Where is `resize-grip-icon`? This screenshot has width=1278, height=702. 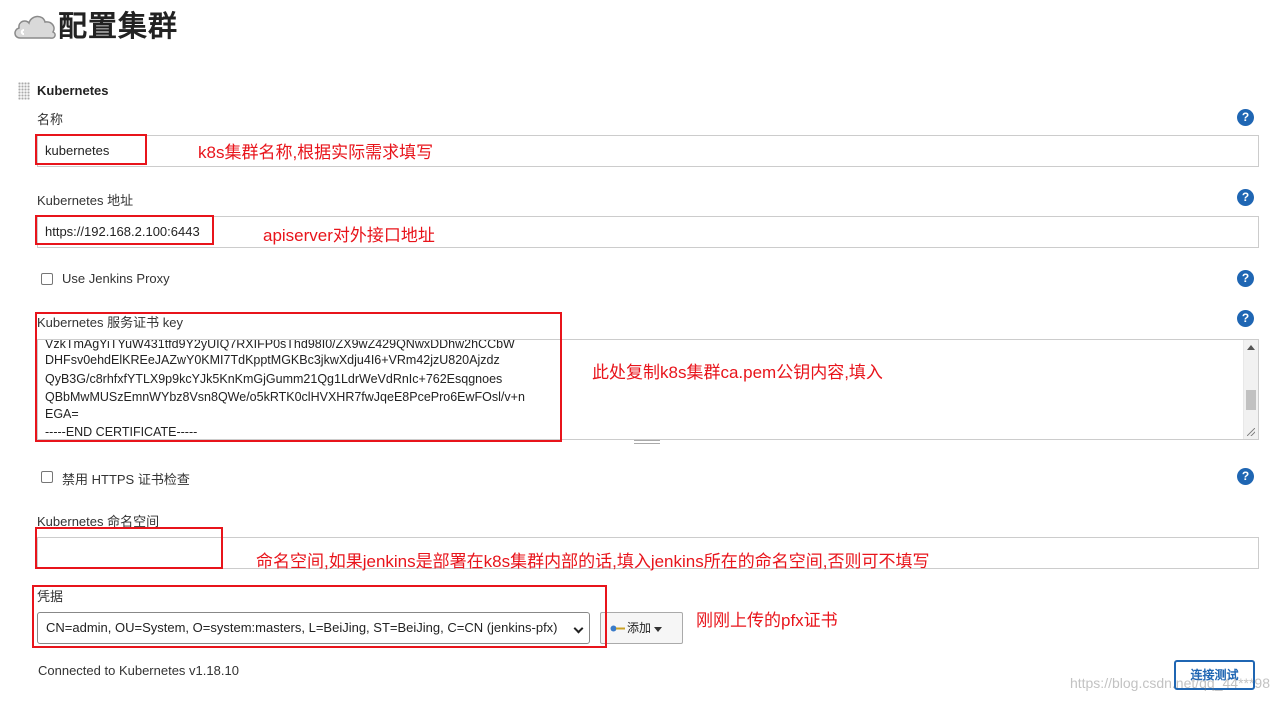
resize-grip-icon is located at coordinates (1251, 432).